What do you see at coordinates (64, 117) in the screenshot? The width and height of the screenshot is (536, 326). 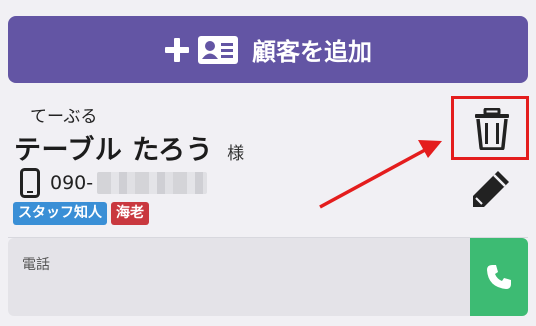 I see `customer-kana: てーぶる` at bounding box center [64, 117].